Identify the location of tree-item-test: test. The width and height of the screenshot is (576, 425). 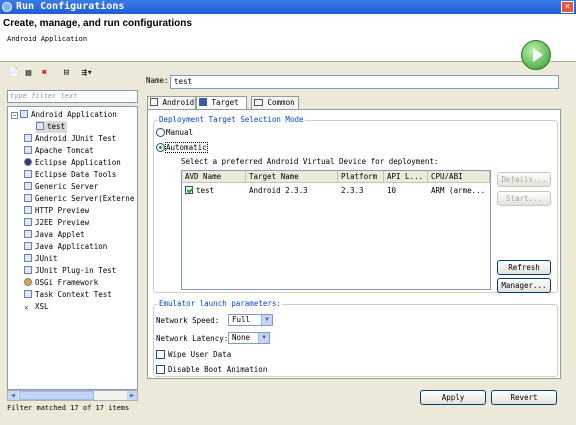
(52, 127).